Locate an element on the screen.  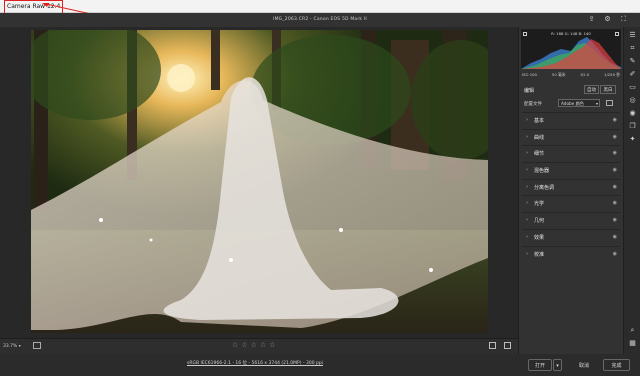
red-eye-icon: ◉ is located at coordinates (632, 113).